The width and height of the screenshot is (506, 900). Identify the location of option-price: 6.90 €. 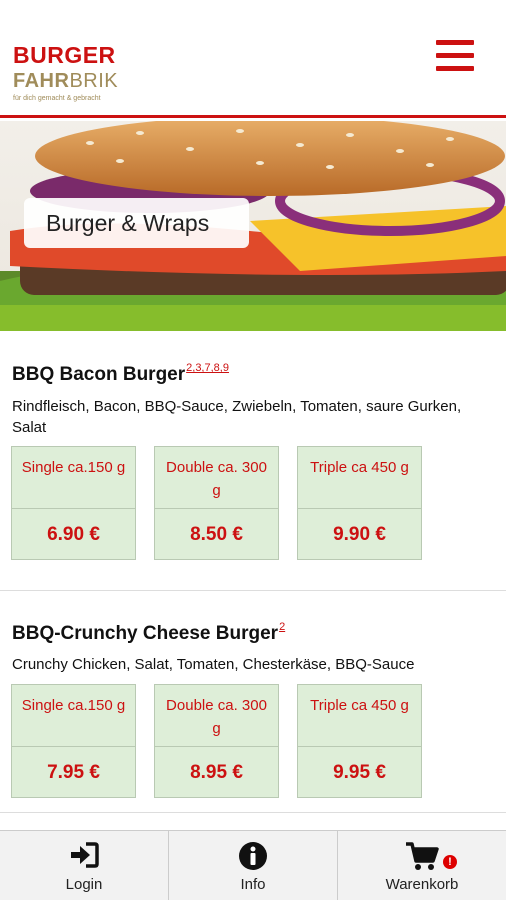
(73, 534).